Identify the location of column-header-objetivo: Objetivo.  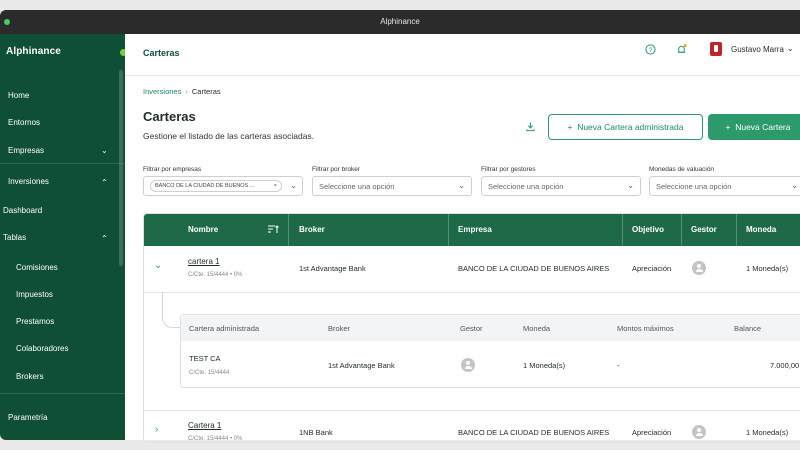
(648, 229).